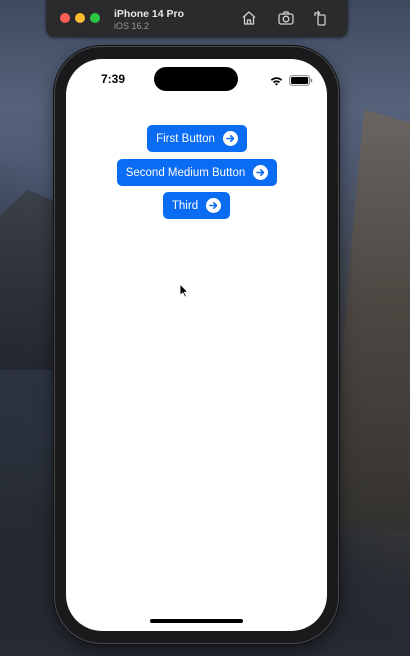 The image size is (410, 656). What do you see at coordinates (184, 290) in the screenshot?
I see `mouse-cursor-icon` at bounding box center [184, 290].